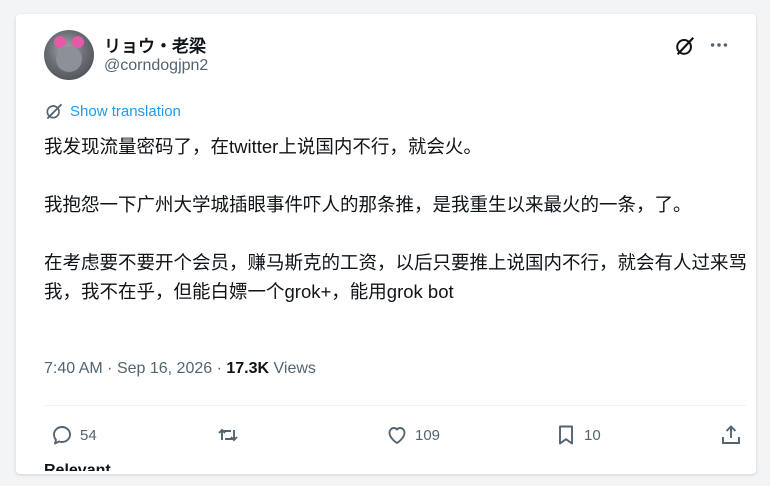 This screenshot has height=486, width=770. Describe the element at coordinates (155, 44) in the screenshot. I see `author-name: リョウ・老梁` at that location.